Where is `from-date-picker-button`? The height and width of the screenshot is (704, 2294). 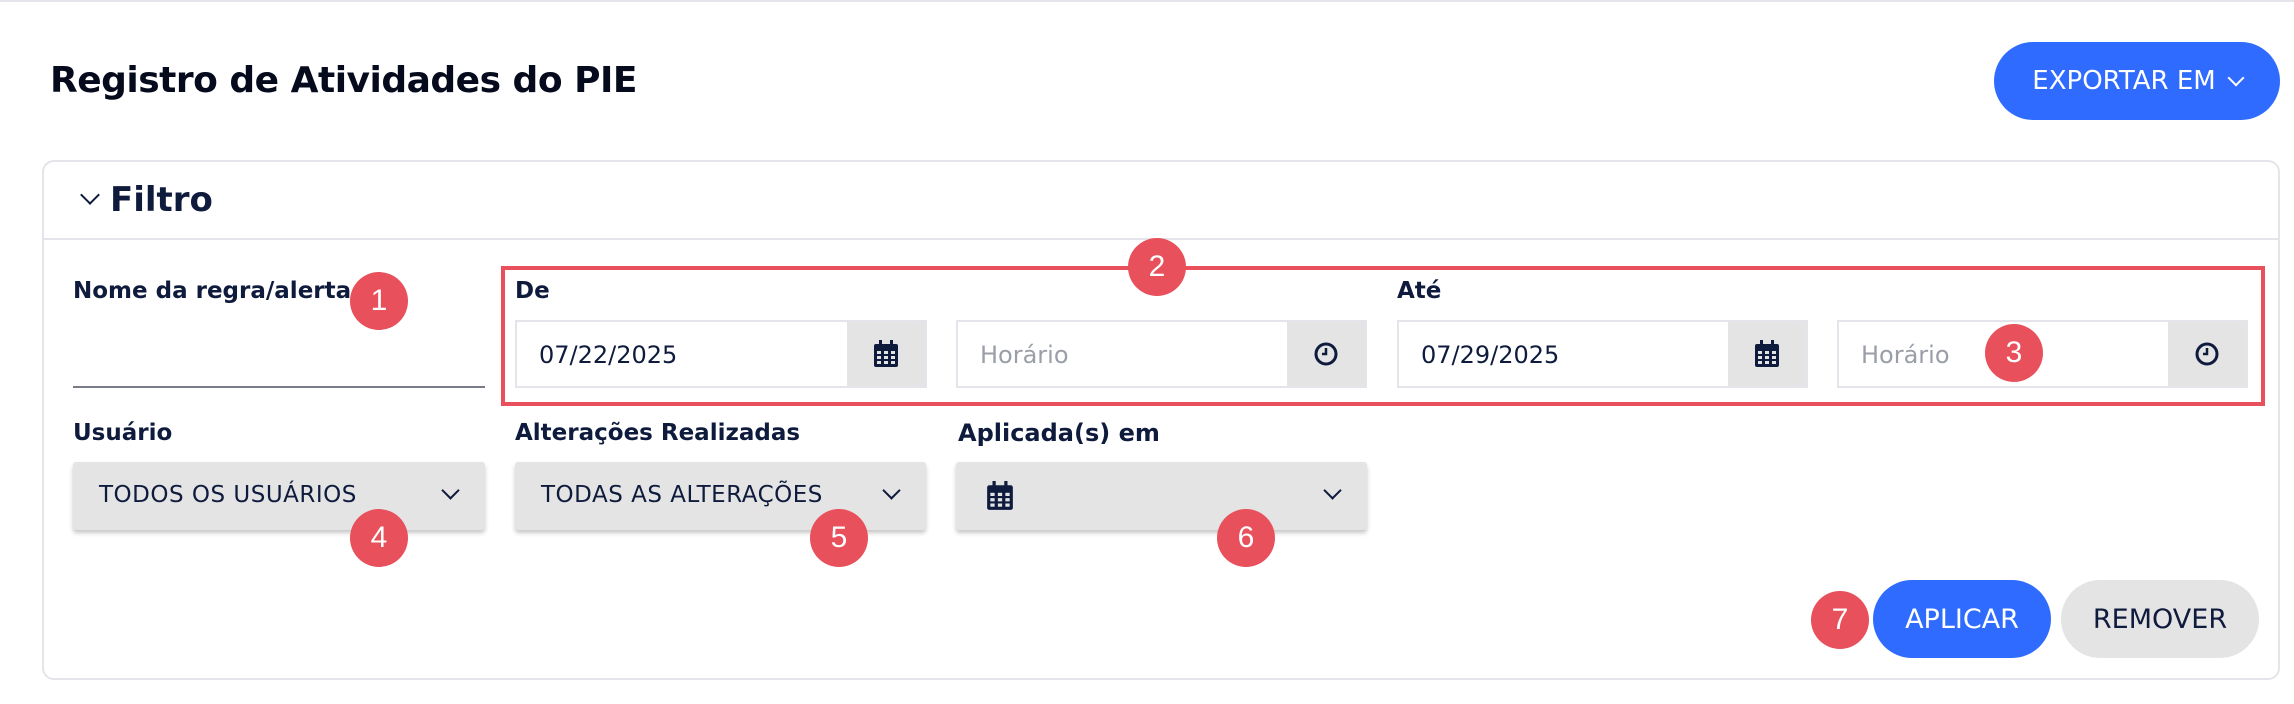
from-date-picker-button is located at coordinates (886, 354).